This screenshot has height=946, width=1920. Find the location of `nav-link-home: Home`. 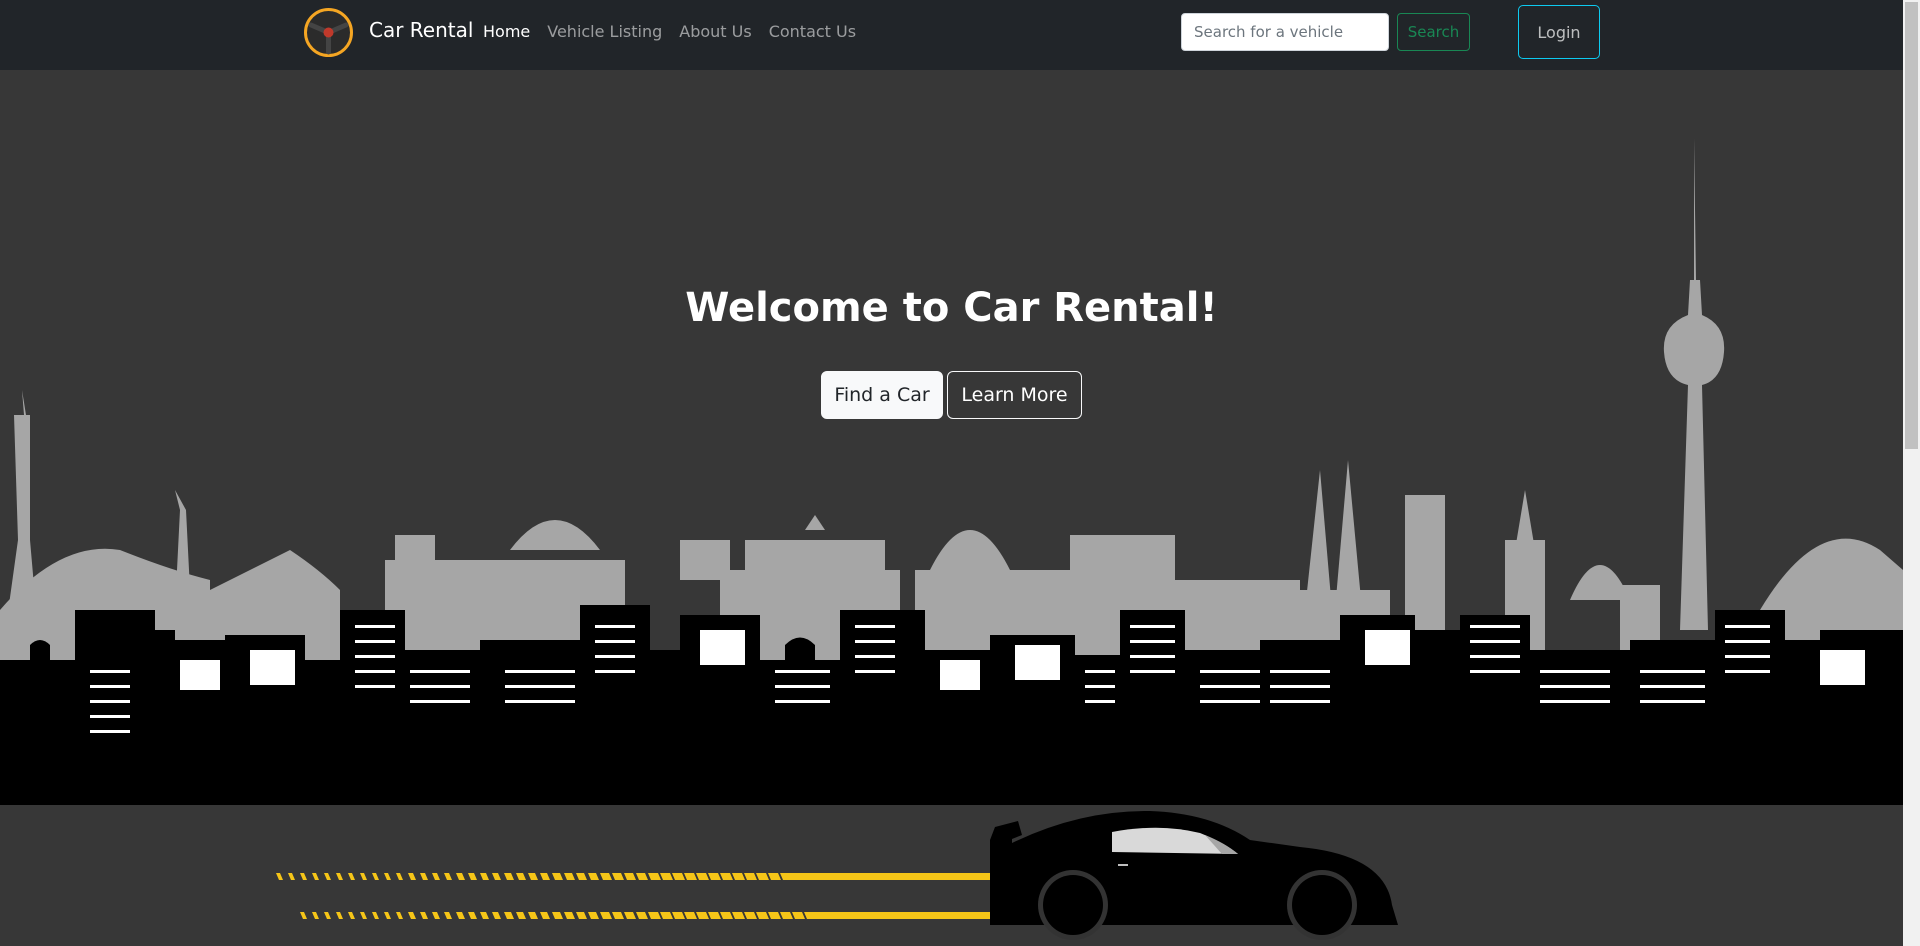

nav-link-home: Home is located at coordinates (506, 31).